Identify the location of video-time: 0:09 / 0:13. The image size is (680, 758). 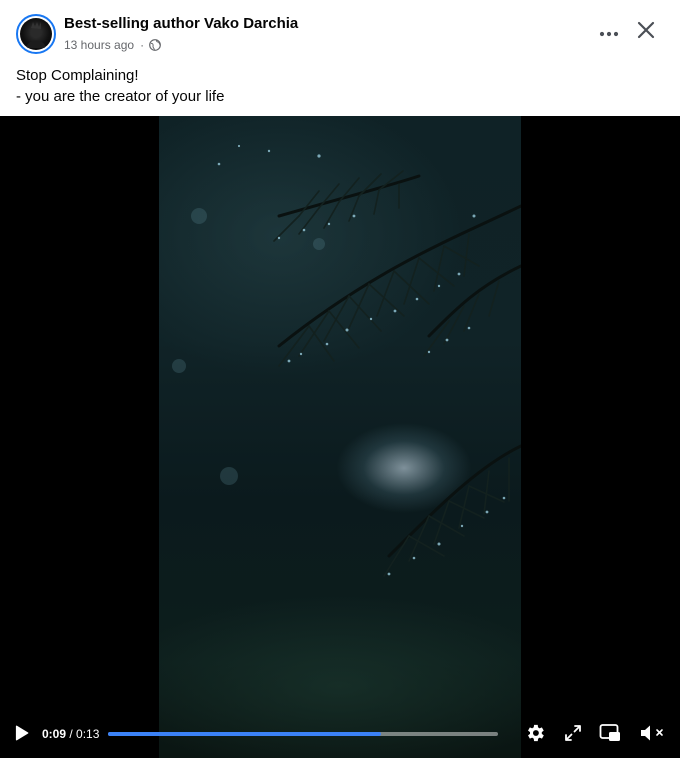
(70, 734).